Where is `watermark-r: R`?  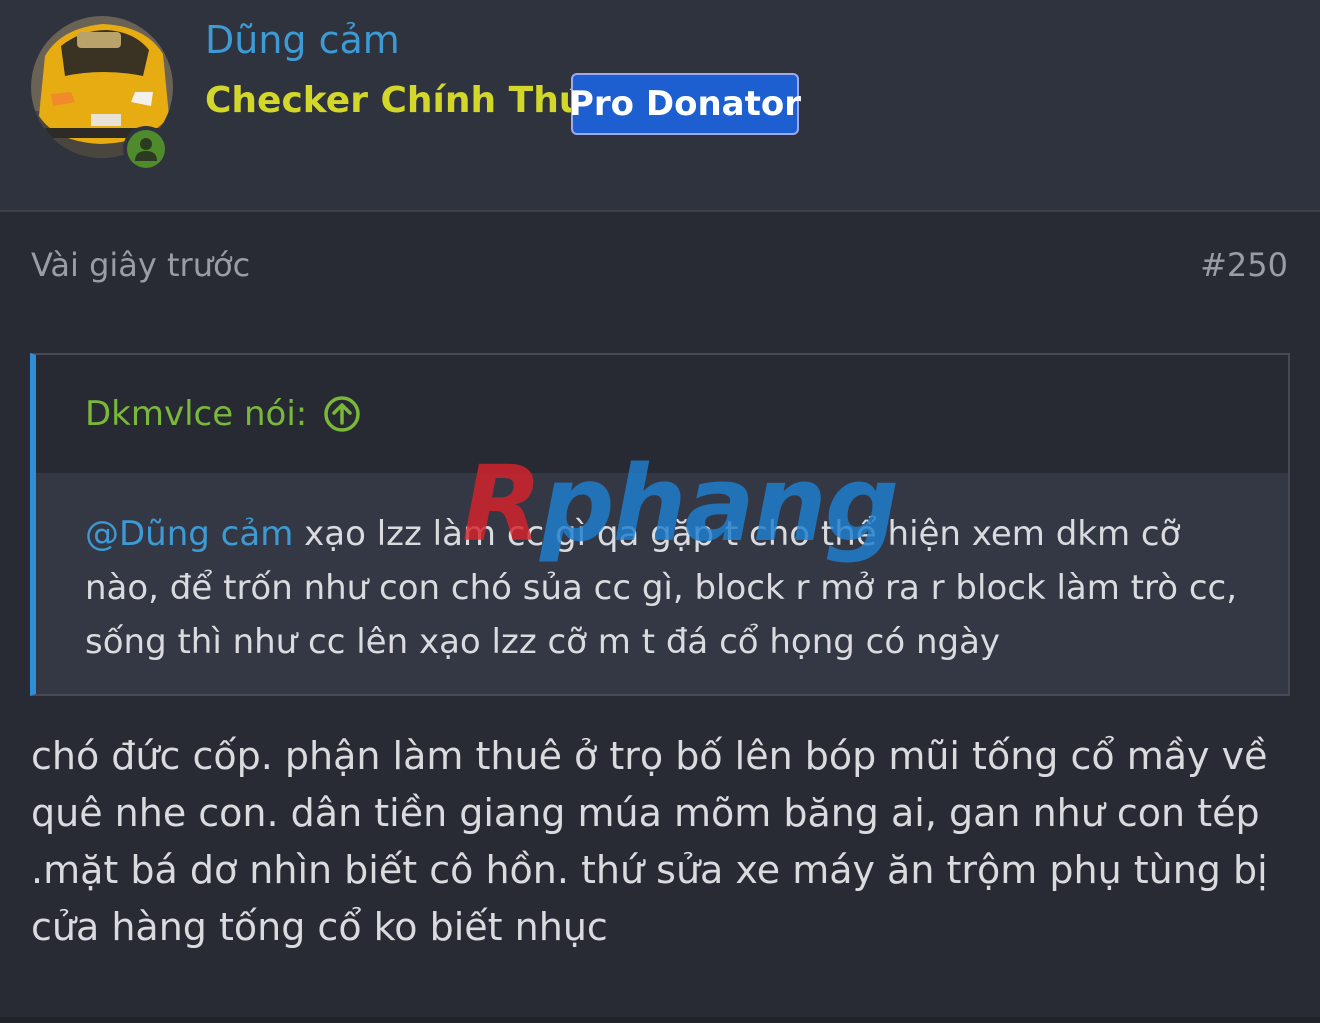
watermark-r: R is located at coordinates (502, 504).